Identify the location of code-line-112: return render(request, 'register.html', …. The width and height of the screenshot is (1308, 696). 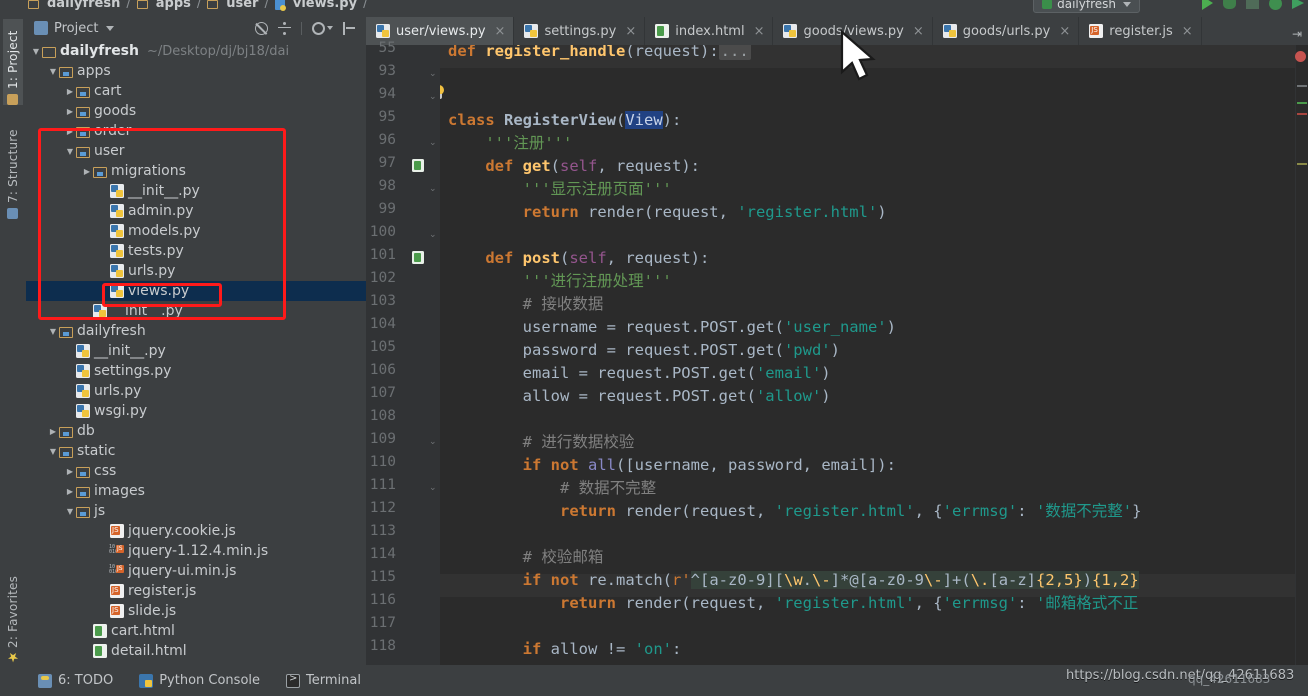
(794, 511).